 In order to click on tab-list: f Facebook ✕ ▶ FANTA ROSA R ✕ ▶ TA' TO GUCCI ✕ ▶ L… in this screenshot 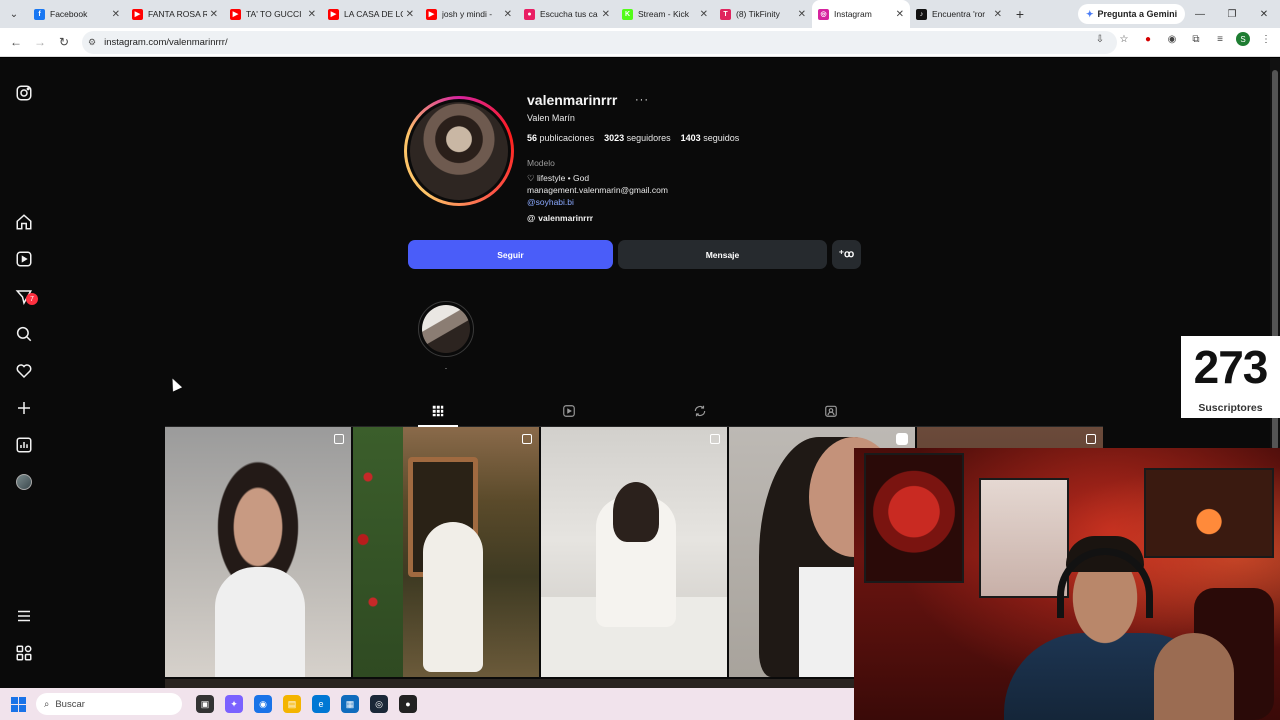, I will do `click(518, 14)`.